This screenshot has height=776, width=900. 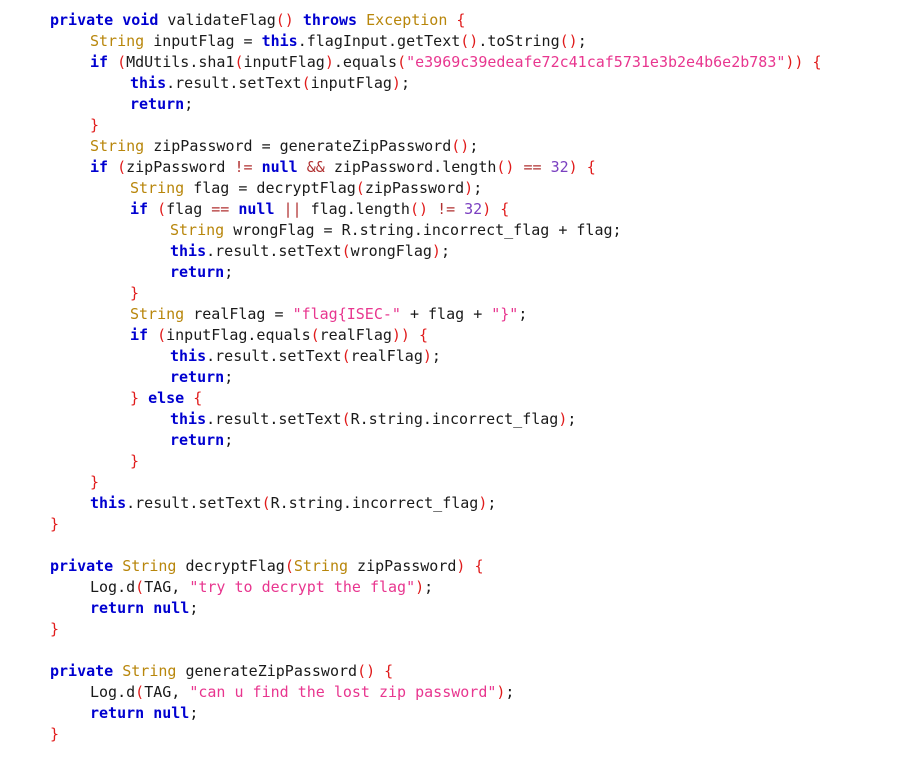 What do you see at coordinates (469, 188) in the screenshot?
I see `code-token-paren: )` at bounding box center [469, 188].